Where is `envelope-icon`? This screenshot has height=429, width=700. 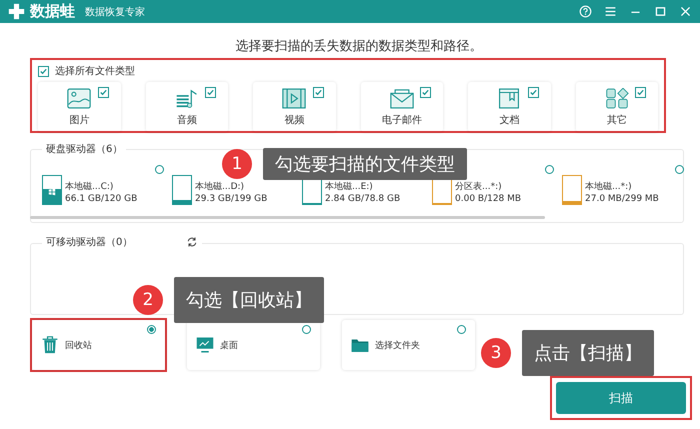
envelope-icon is located at coordinates (402, 98).